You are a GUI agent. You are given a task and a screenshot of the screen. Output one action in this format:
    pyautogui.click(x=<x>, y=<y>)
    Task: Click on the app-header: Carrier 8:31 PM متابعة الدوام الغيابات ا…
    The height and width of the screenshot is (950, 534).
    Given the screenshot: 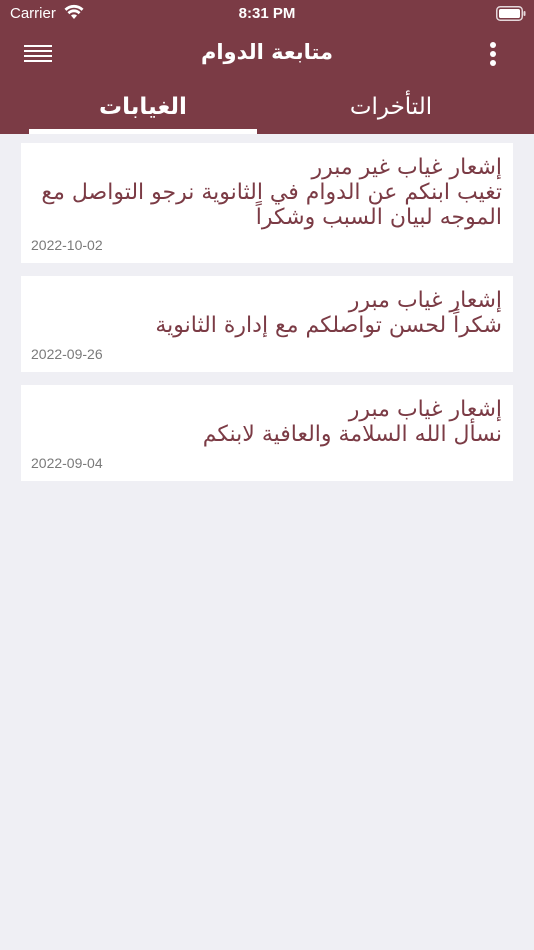 What is the action you would take?
    pyautogui.click(x=267, y=67)
    